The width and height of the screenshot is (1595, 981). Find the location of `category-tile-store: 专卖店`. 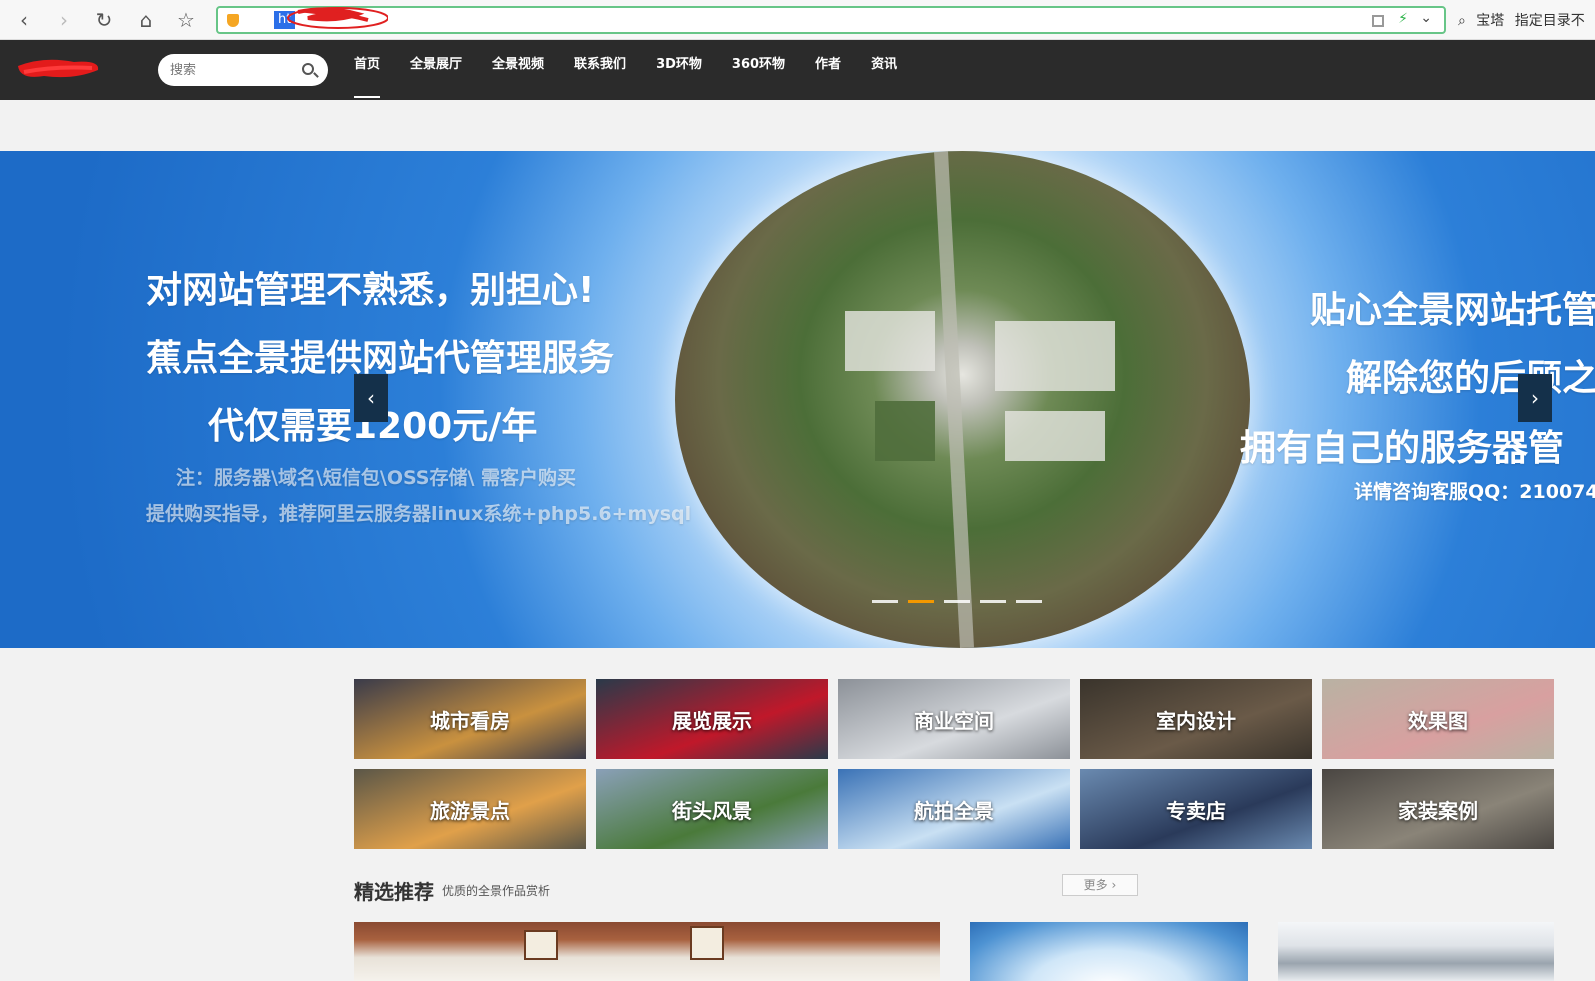

category-tile-store: 专卖店 is located at coordinates (1196, 809).